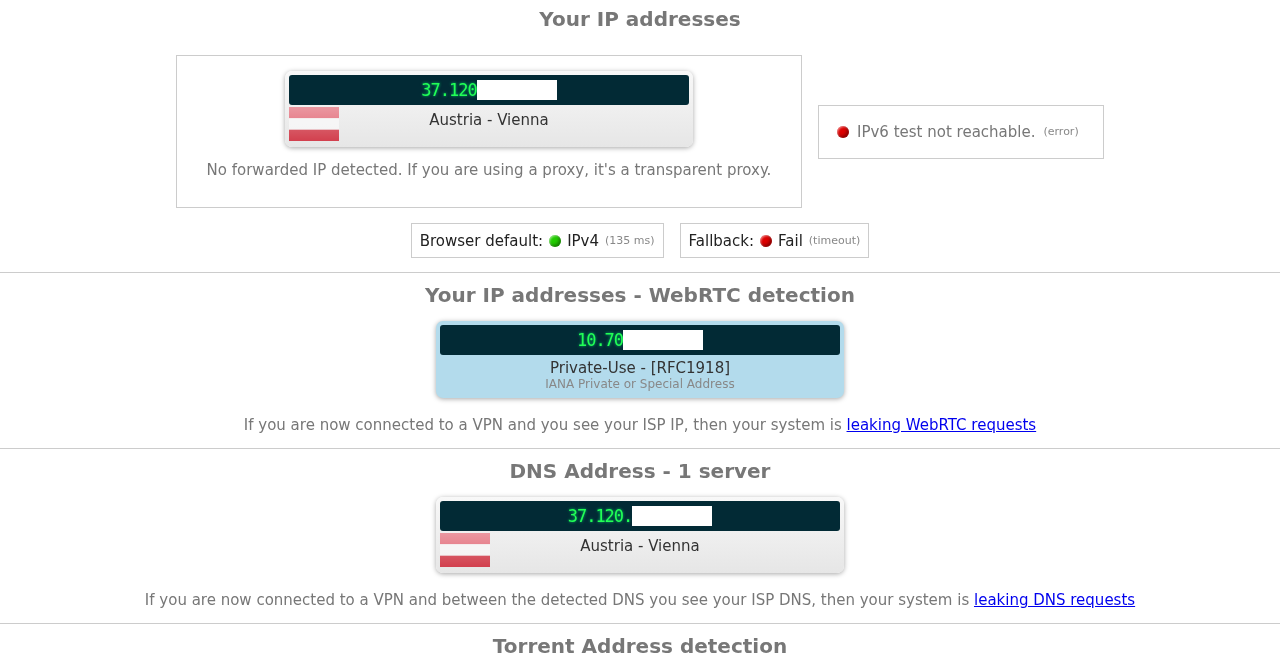 Image resolution: width=1280 pixels, height=661 pixels. I want to click on section-heading: Your IP addresses, so click(640, 18).